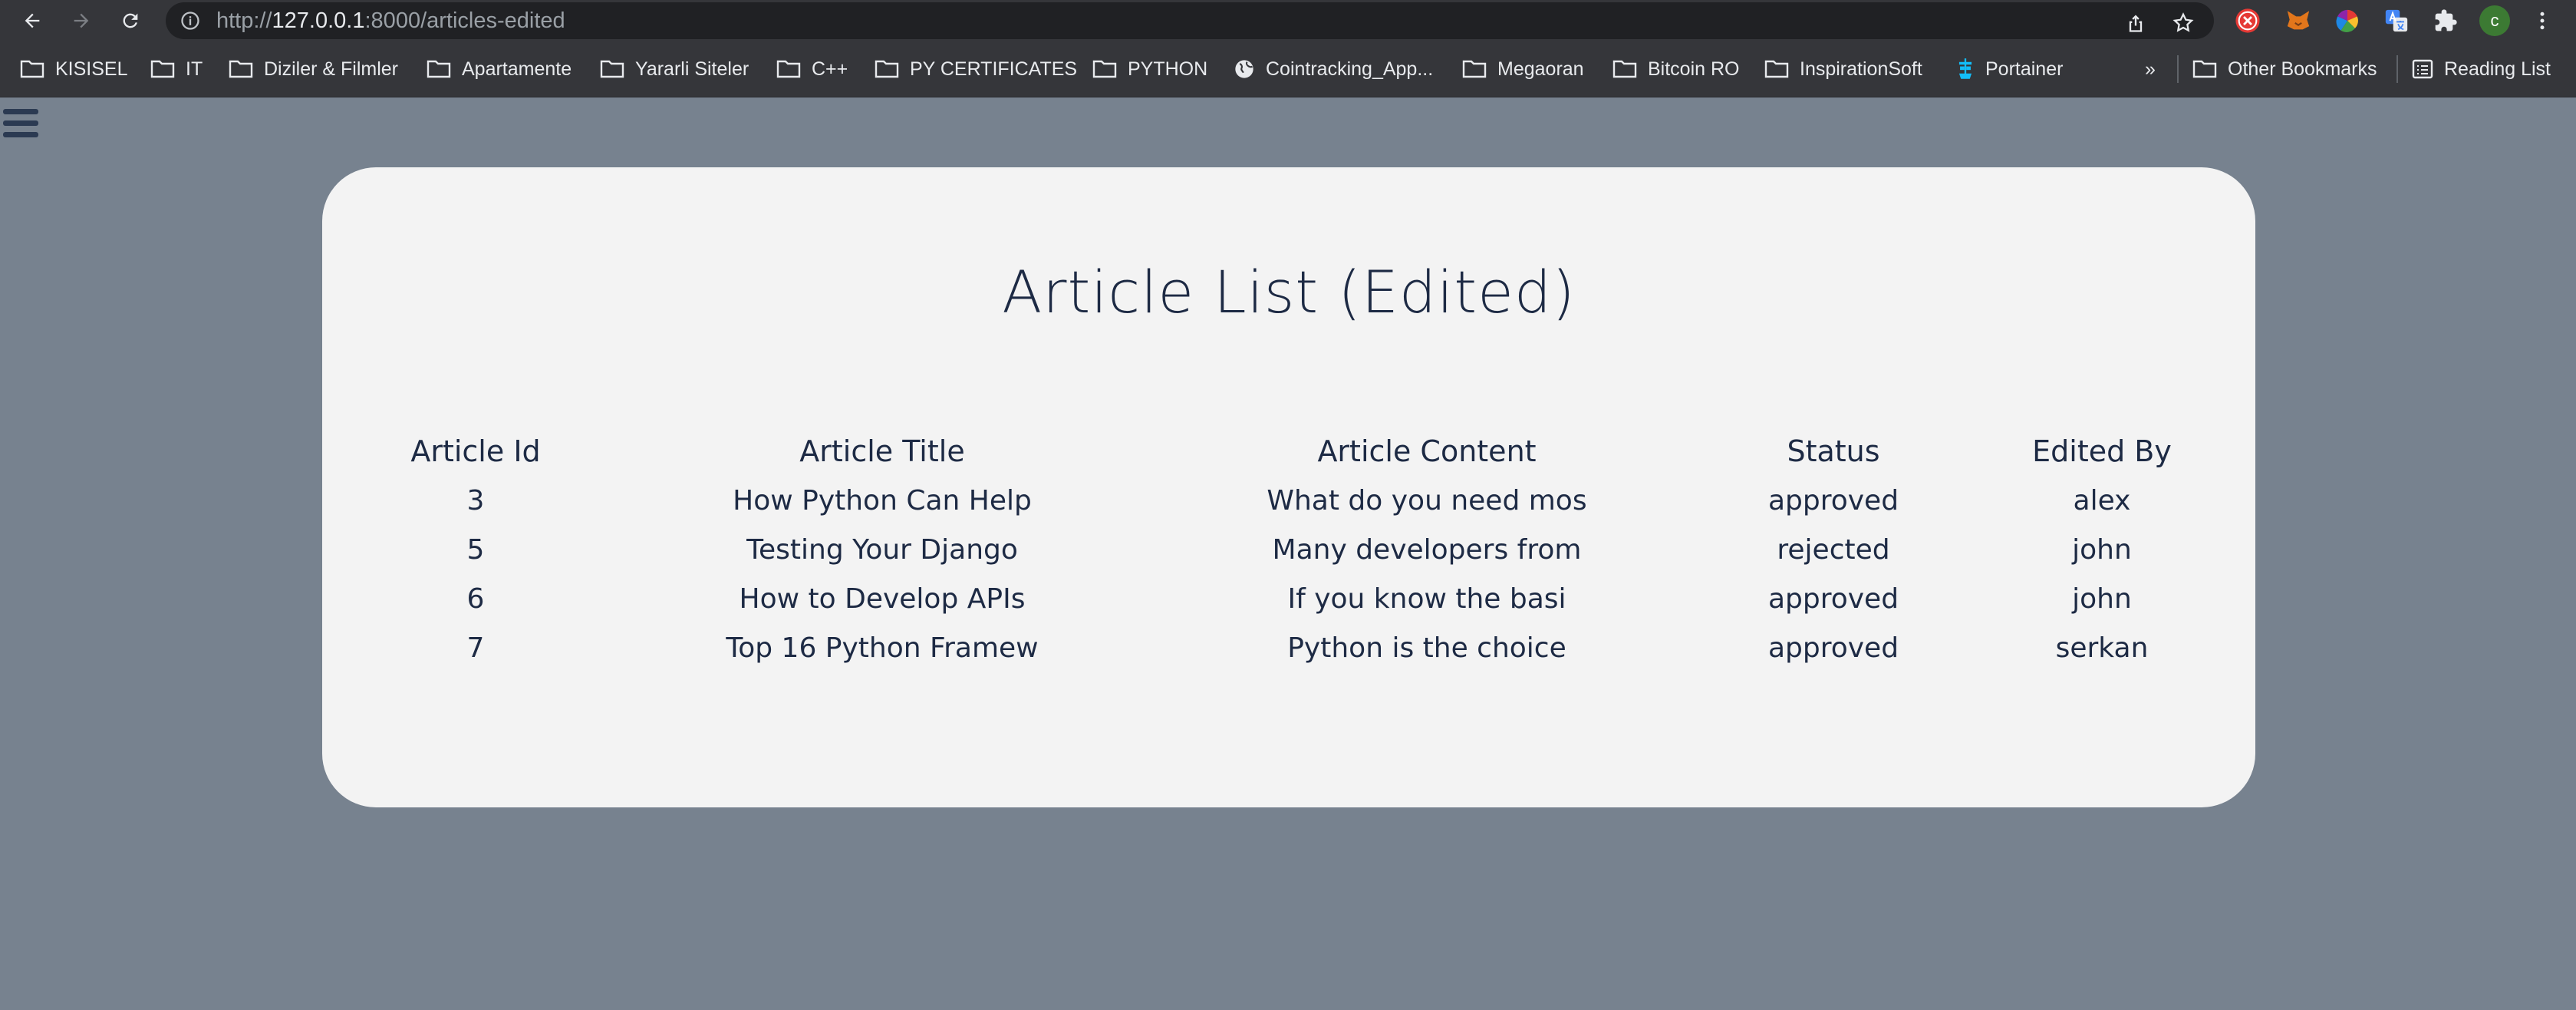 Image resolution: width=2576 pixels, height=1010 pixels. I want to click on cell-article-content: Python is the choice, so click(1426, 648).